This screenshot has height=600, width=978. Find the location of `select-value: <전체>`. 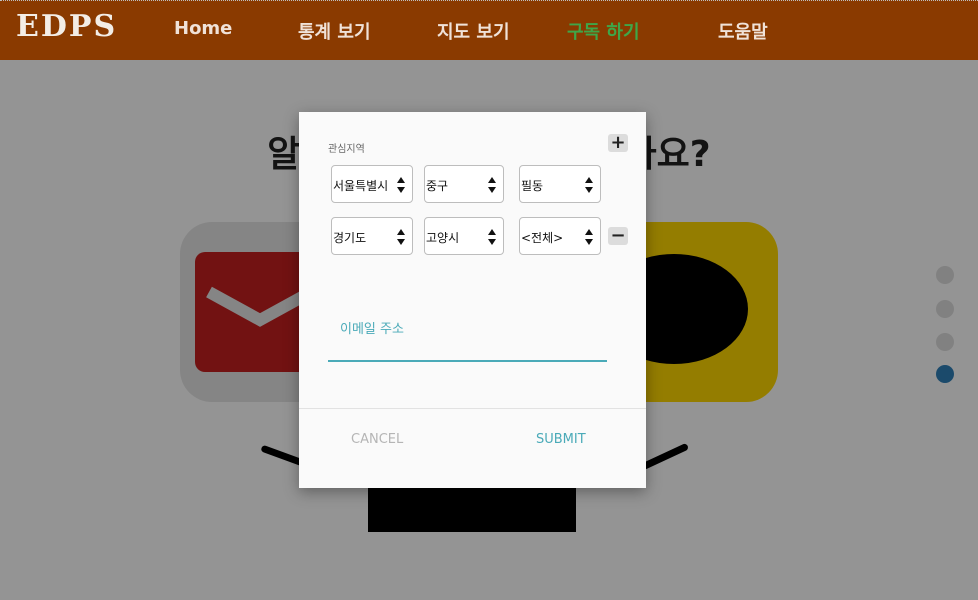

select-value: <전체> is located at coordinates (542, 238).